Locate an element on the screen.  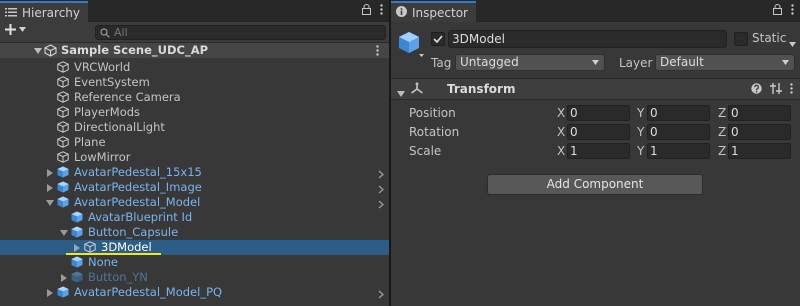
static-dropdown-icon is located at coordinates (792, 43).